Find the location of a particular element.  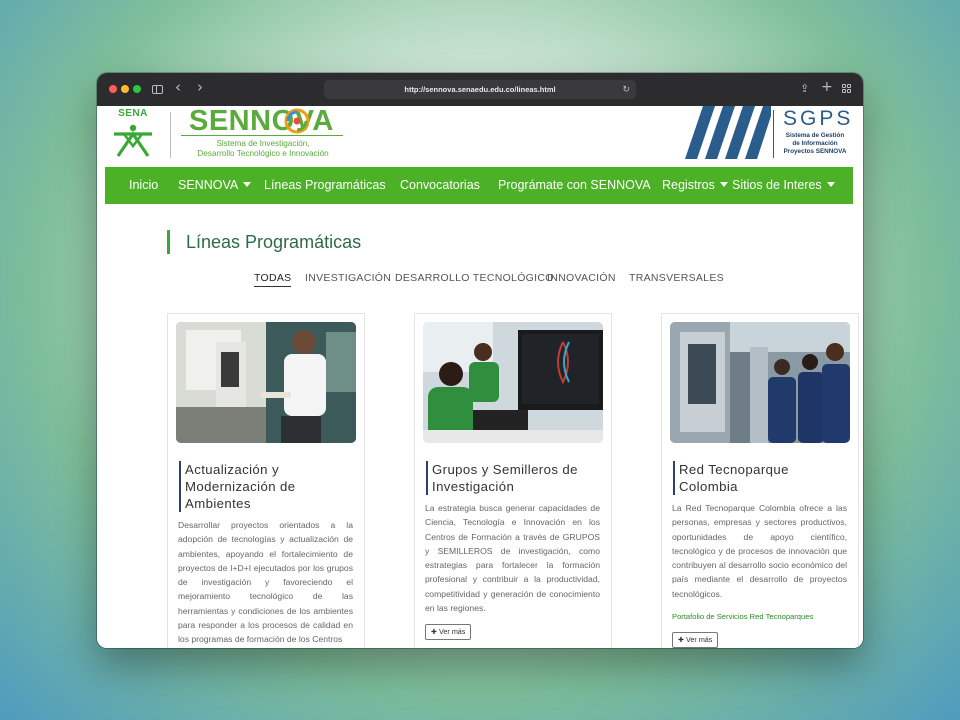

card-title-line-3: Ambientes is located at coordinates (218, 503).